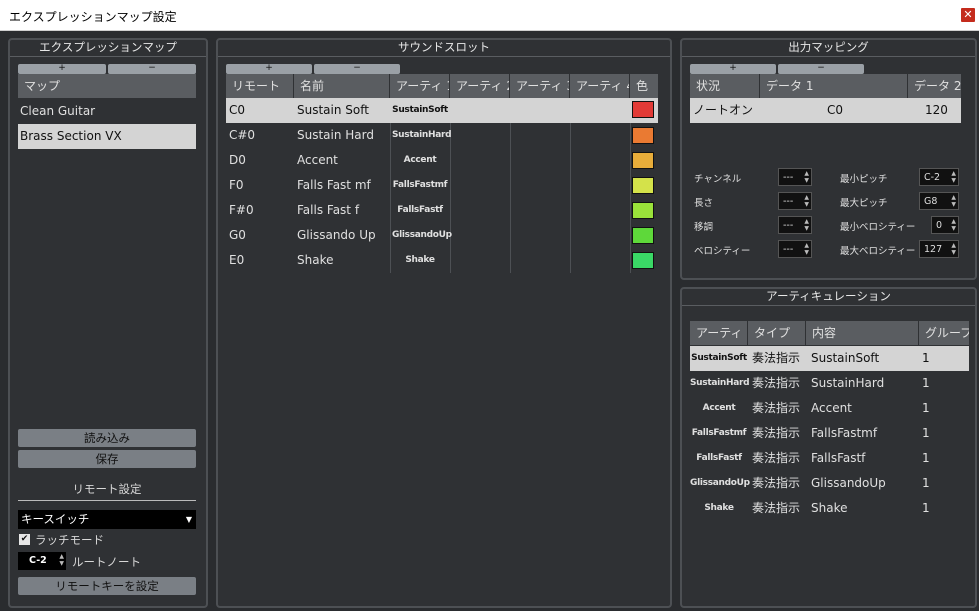 This screenshot has width=979, height=611. Describe the element at coordinates (725, 86) in the screenshot. I see `col-status: 状況` at that location.